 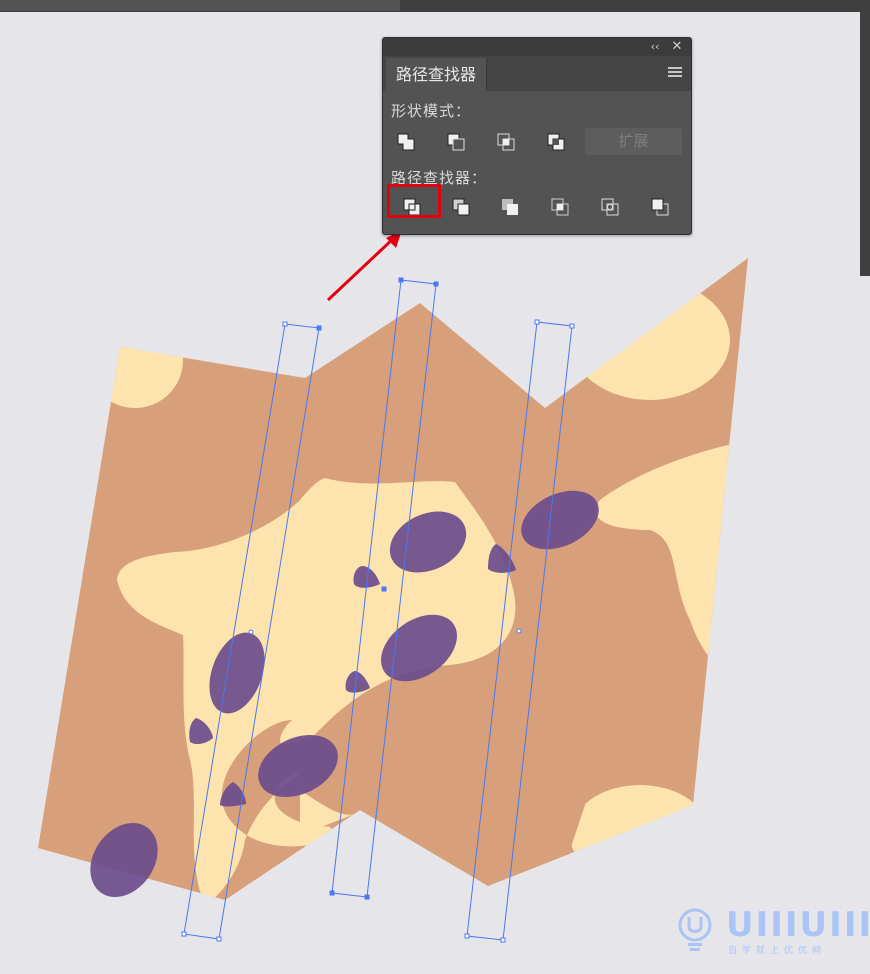 I want to click on unite-button, so click(x=406, y=142).